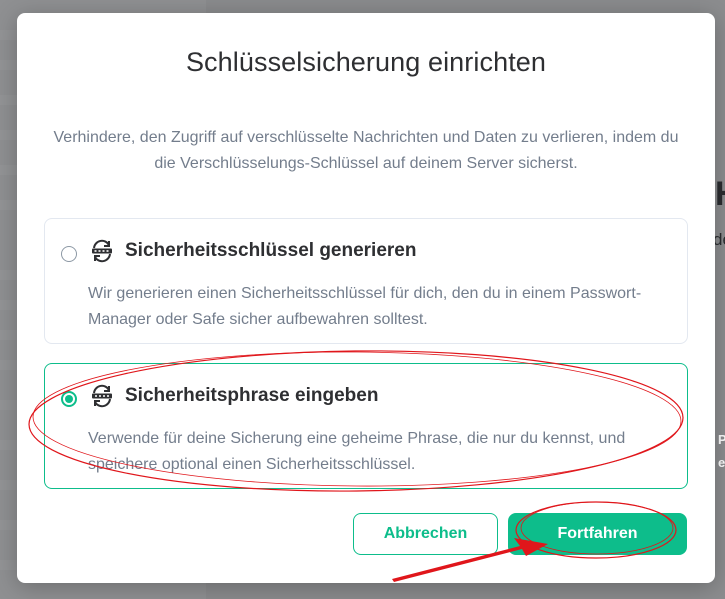 The height and width of the screenshot is (599, 725). I want to click on option-security-phrase-title: Sicherheitsphrase eingeben, so click(252, 395).